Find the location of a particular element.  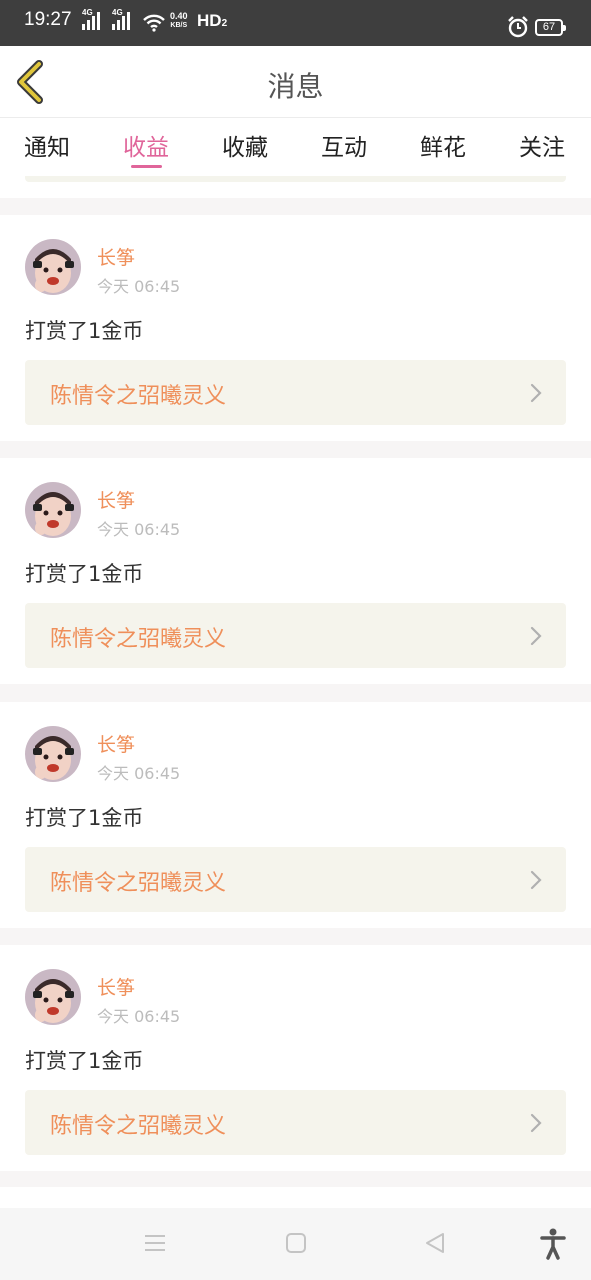

tab-notice: 通知 is located at coordinates (47, 145).